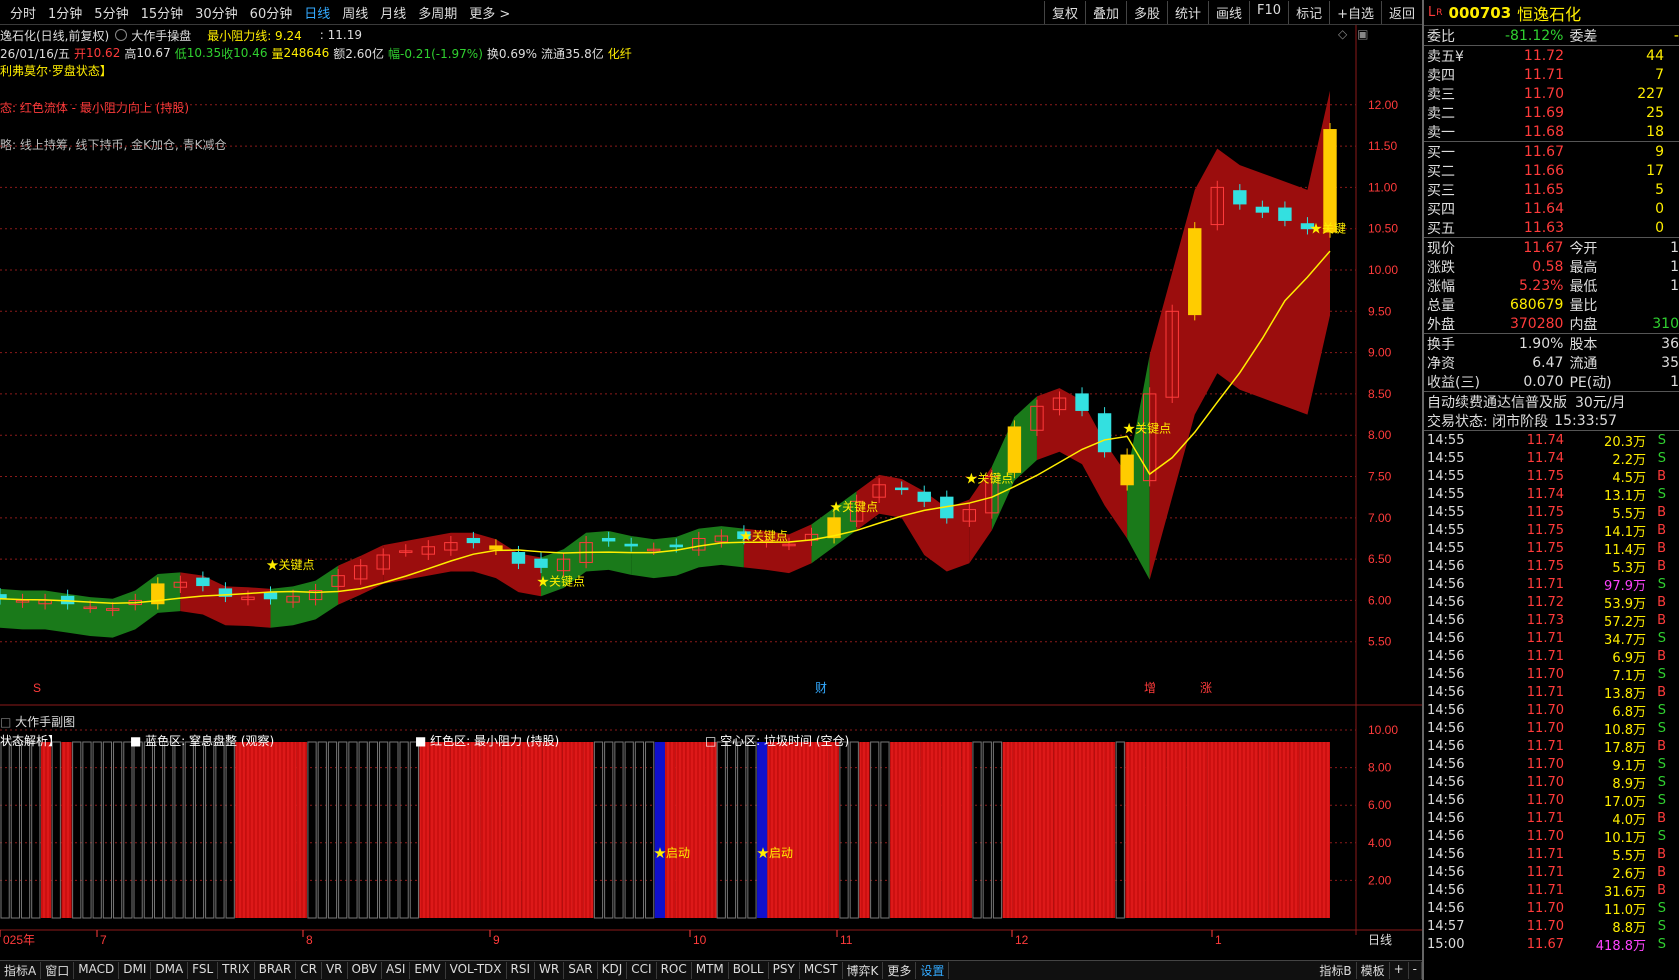 The image size is (1679, 980). Describe the element at coordinates (1583, 267) in the screenshot. I see `stat-label-2: 最高` at that location.